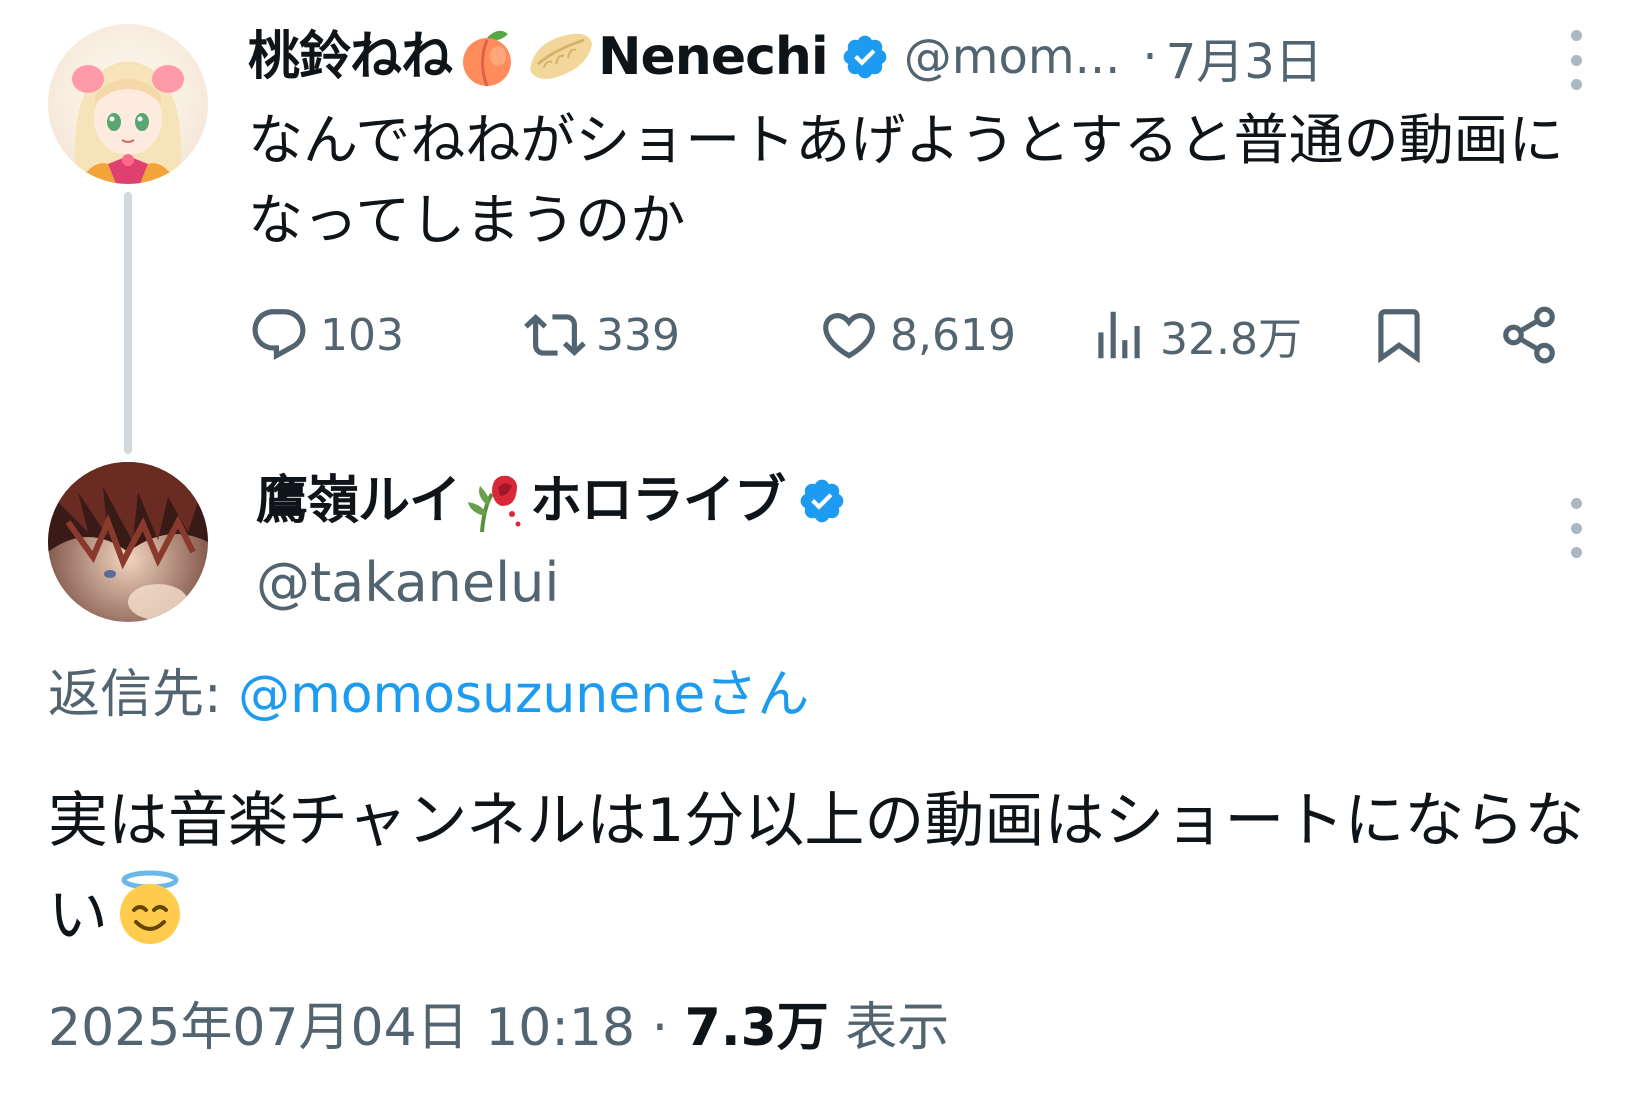 The width and height of the screenshot is (1644, 1106). I want to click on tweet2-timestamp-row: 2025年07月04日 10:18 · 7.3万 表示, so click(498, 1028).